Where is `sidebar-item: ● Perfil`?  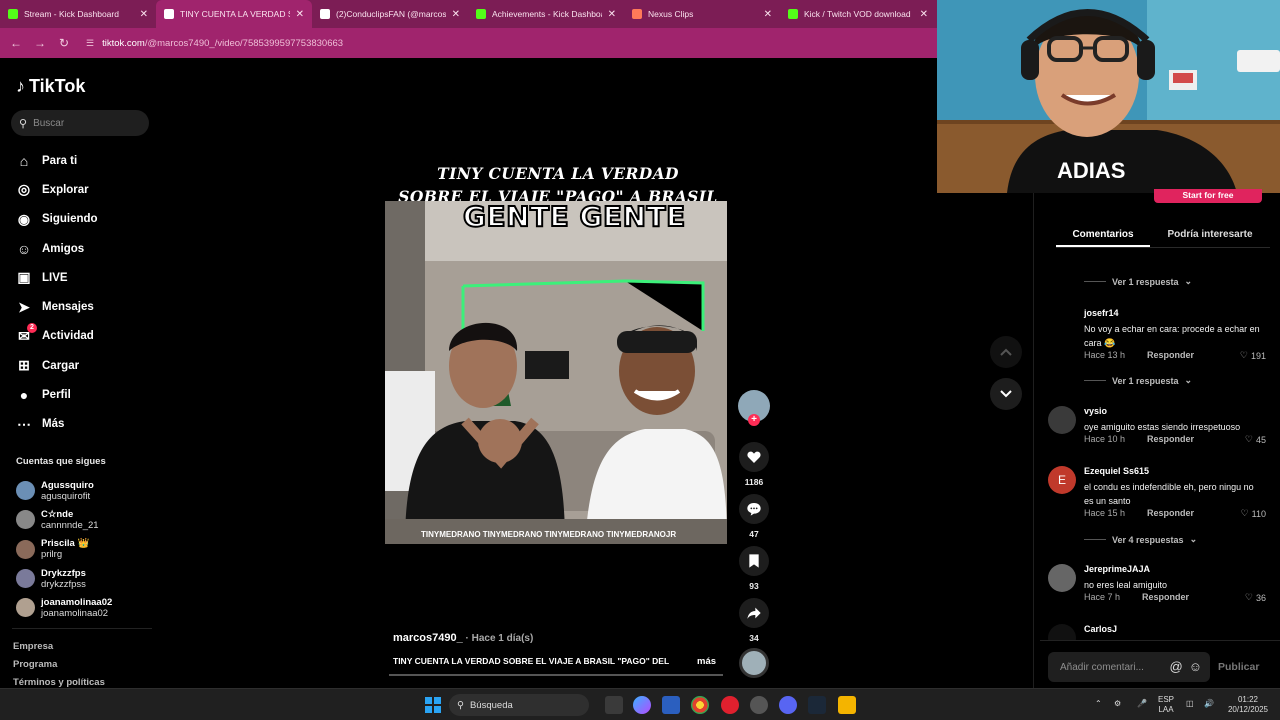 sidebar-item: ● Perfil is located at coordinates (57, 394).